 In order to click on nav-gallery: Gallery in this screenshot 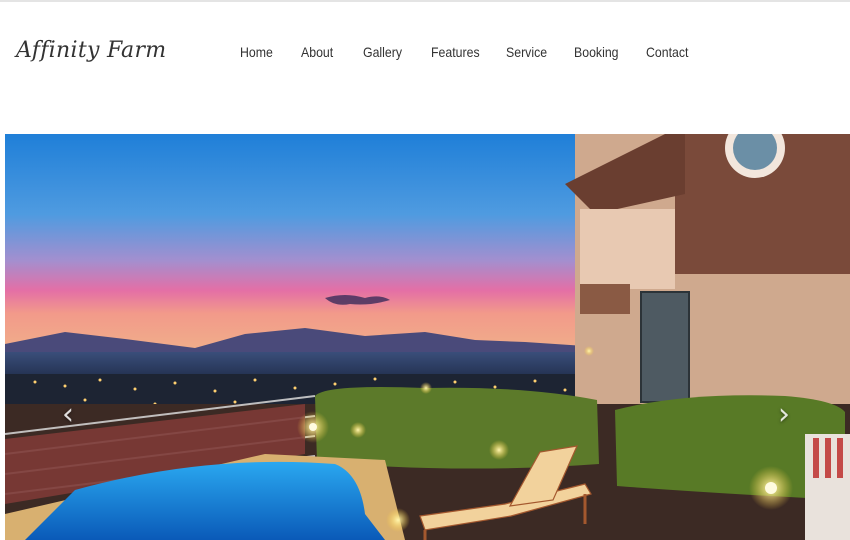, I will do `click(382, 52)`.